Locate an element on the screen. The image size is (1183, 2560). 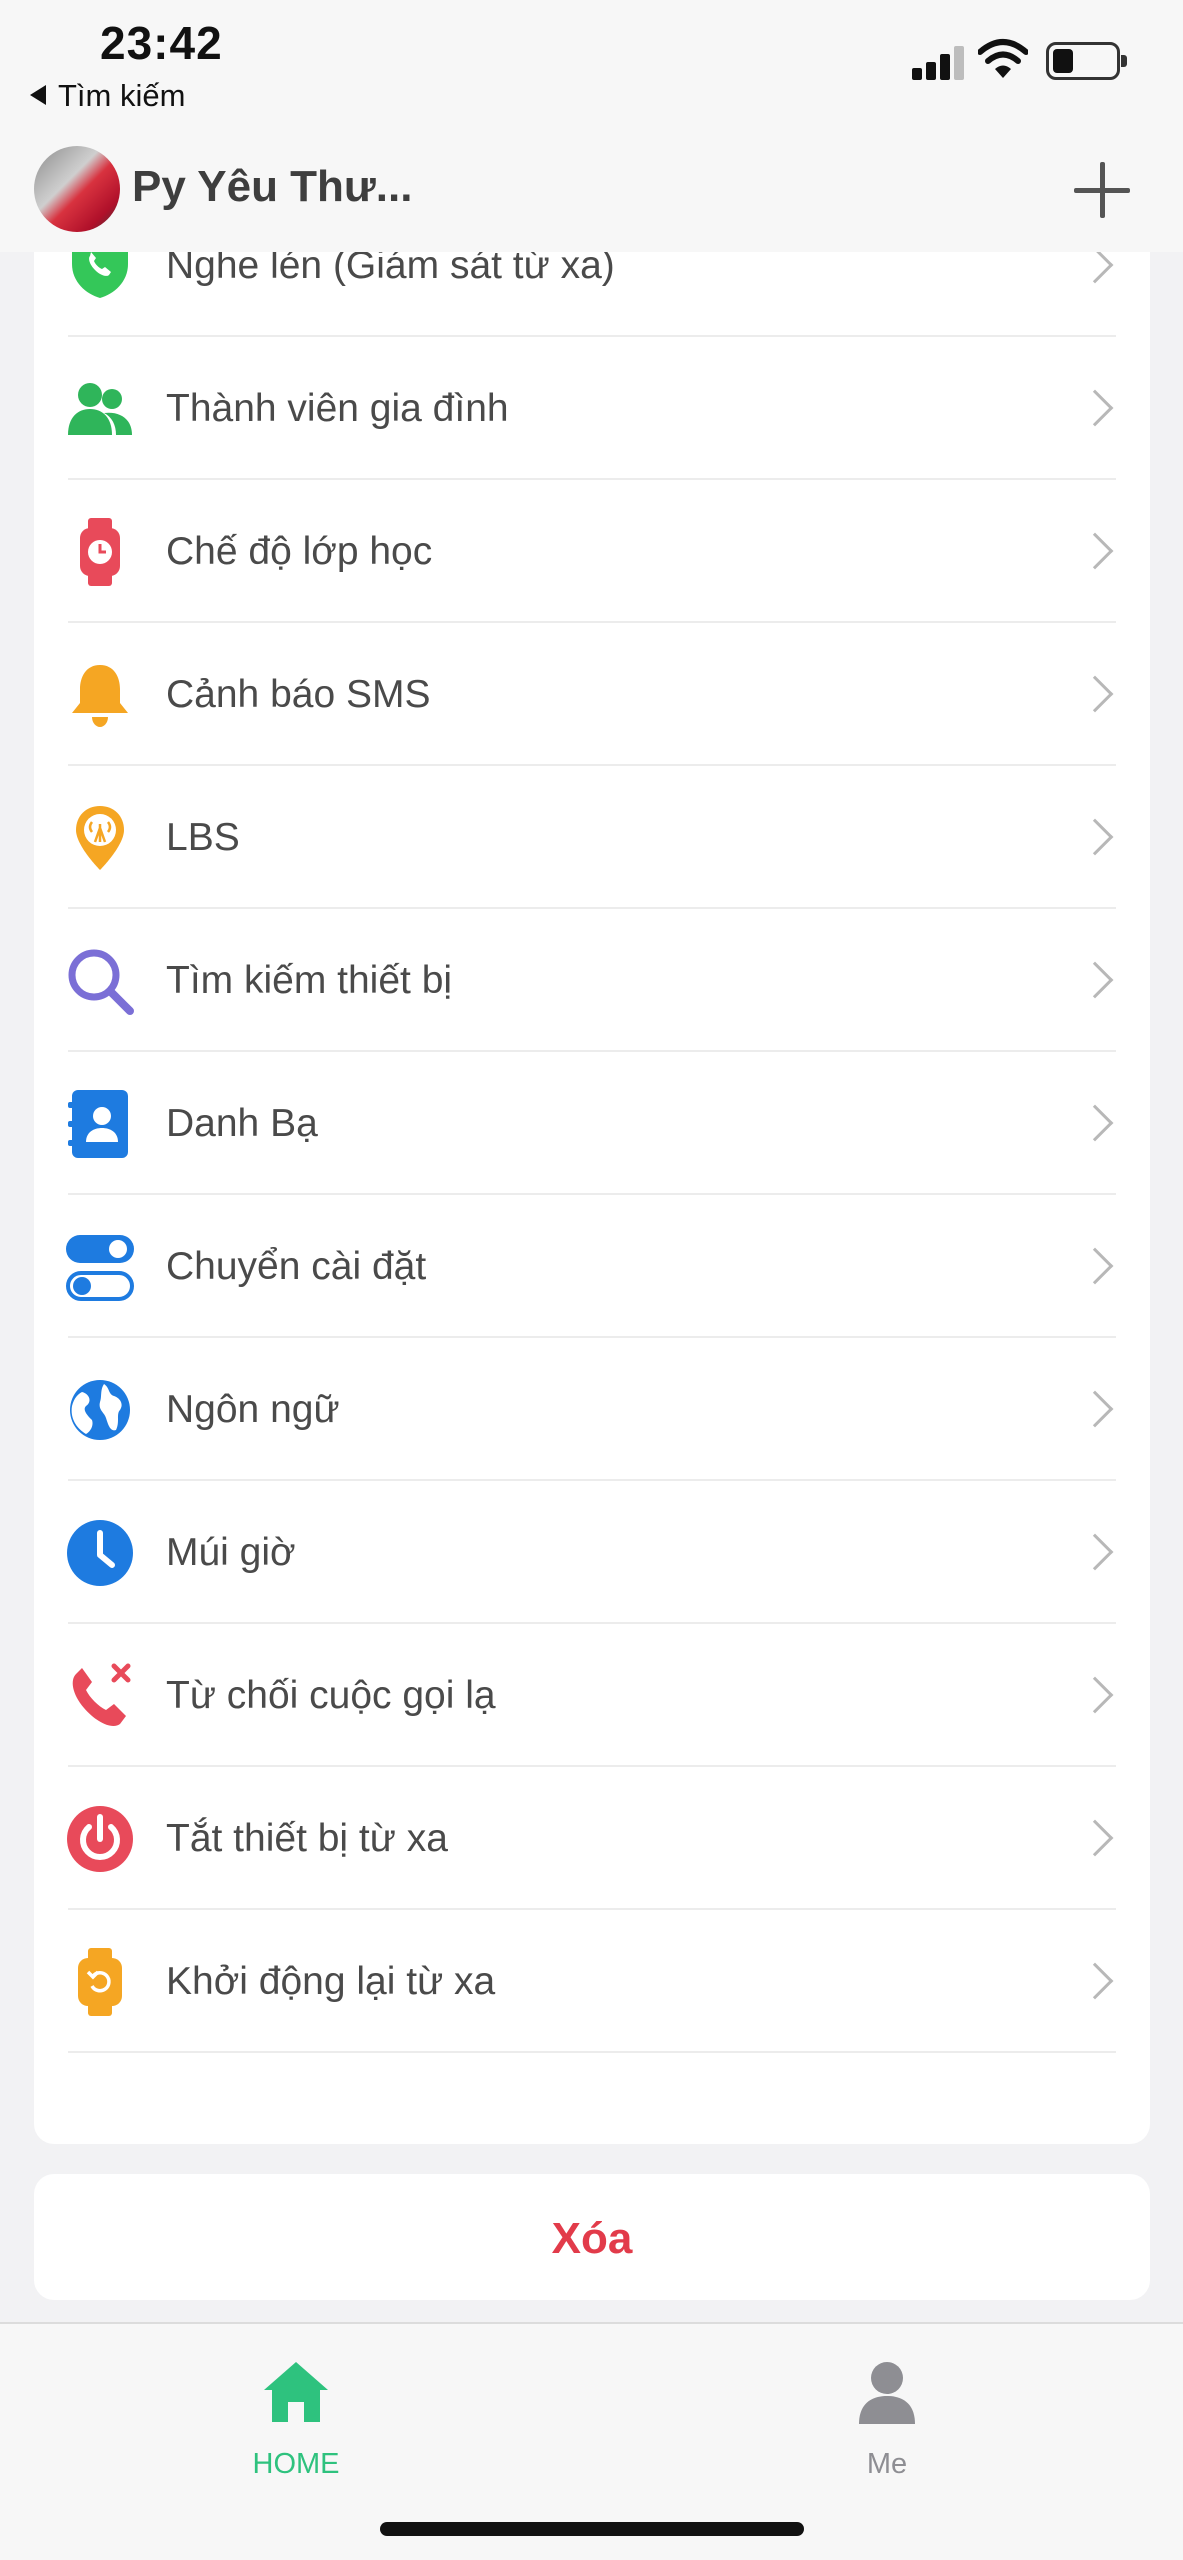
settings-item-label: Nghe lén (Giám sát từ xa) is located at coordinates (390, 269).